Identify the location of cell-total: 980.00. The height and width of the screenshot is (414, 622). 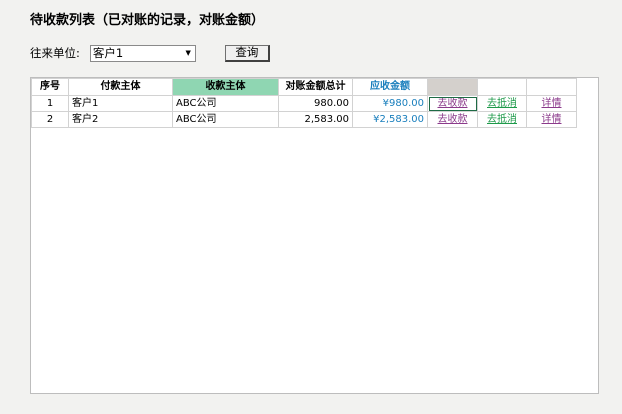
(315, 103).